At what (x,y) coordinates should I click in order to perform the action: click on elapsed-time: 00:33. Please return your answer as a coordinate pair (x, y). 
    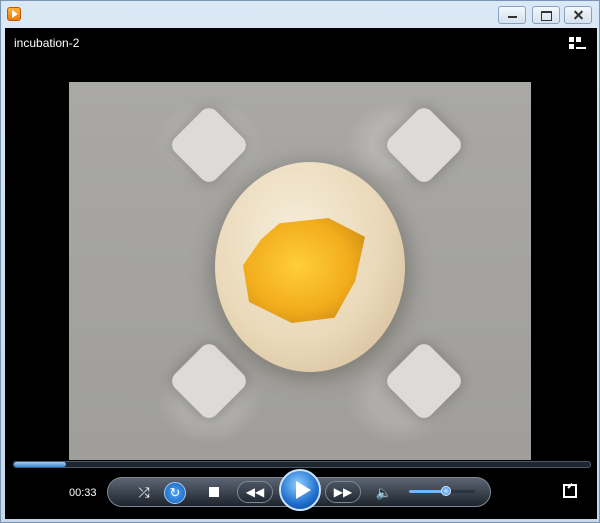
    Looking at the image, I should click on (83, 493).